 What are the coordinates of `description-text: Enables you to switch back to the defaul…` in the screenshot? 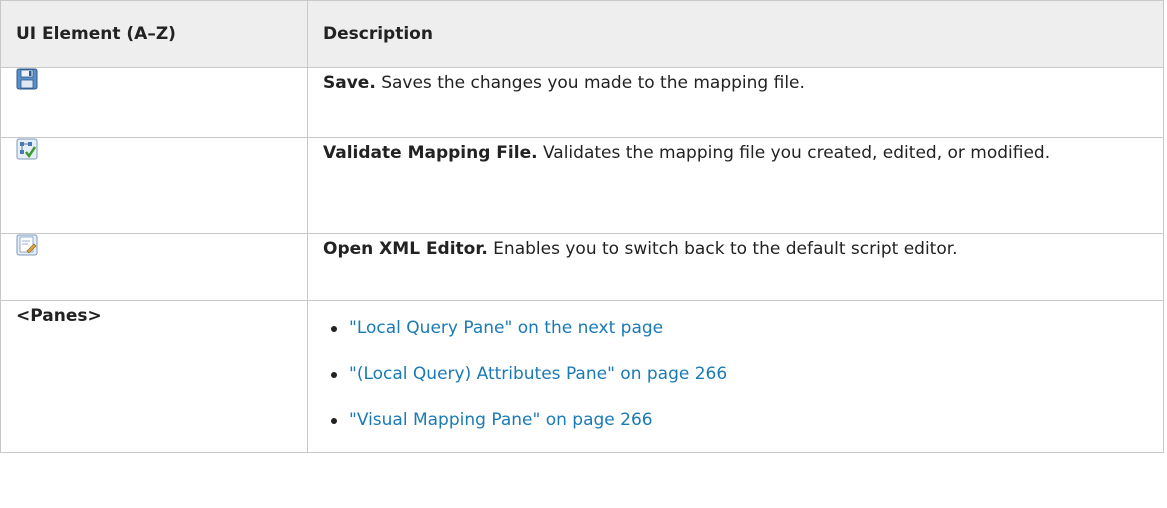 It's located at (722, 249).